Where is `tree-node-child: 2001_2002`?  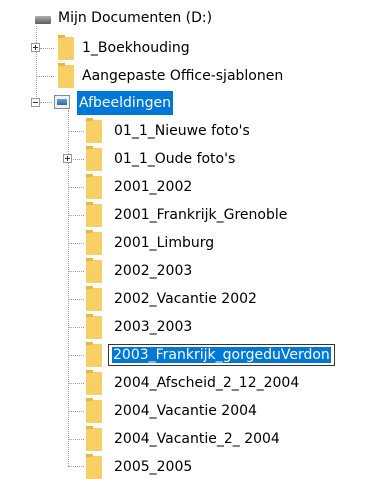 tree-node-child: 2001_2002 is located at coordinates (191, 186).